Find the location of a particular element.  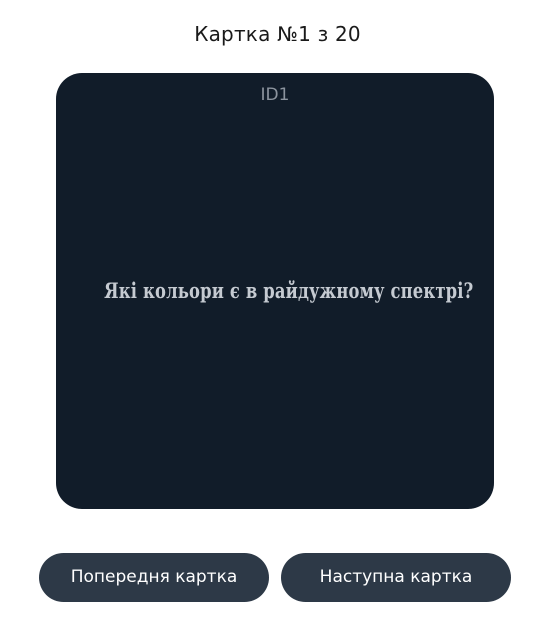

next-card-button: Наступна картка is located at coordinates (396, 577).